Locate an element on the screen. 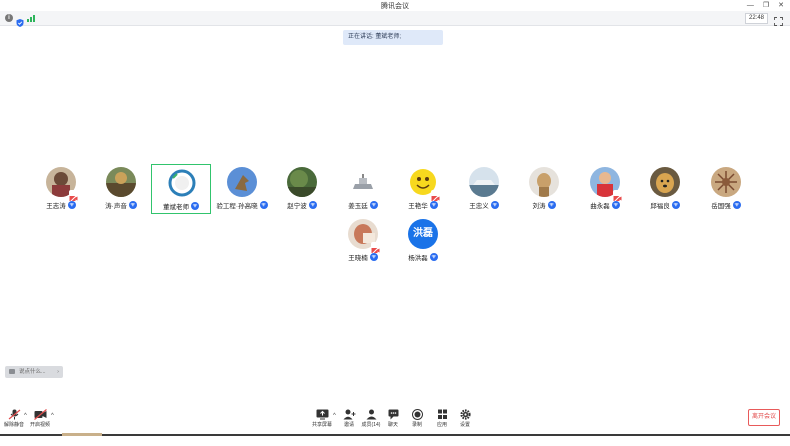  participant-tile: 王忠义 ᯤ is located at coordinates (484, 189).